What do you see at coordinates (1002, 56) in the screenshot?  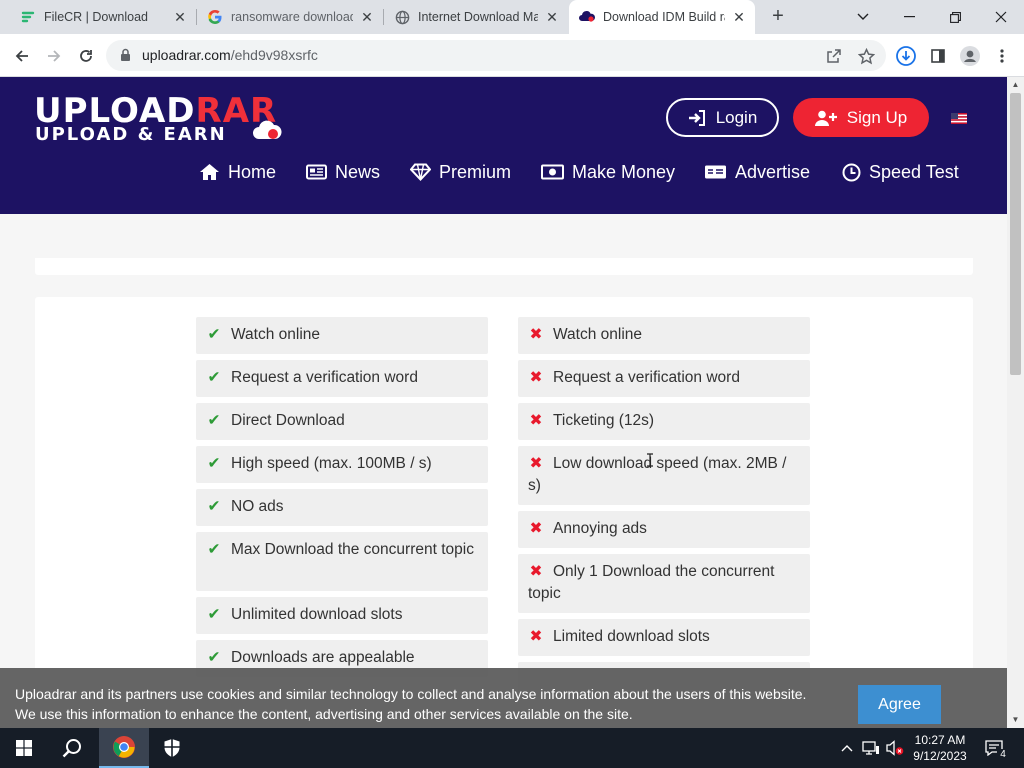 I see `menu-button` at bounding box center [1002, 56].